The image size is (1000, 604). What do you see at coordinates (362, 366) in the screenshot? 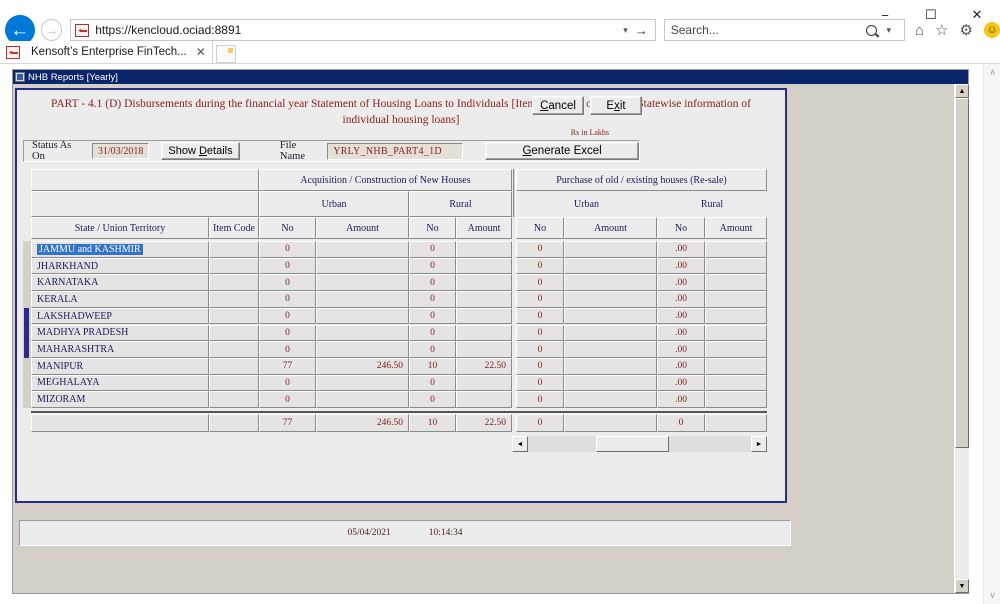
I see `grid-cell-acq_urban_amt: 246.50` at bounding box center [362, 366].